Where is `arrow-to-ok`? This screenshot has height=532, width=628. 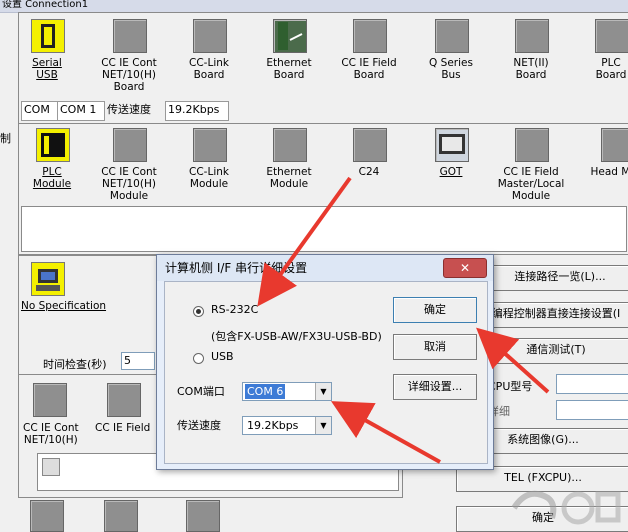 arrow-to-ok is located at coordinates (513, 360).